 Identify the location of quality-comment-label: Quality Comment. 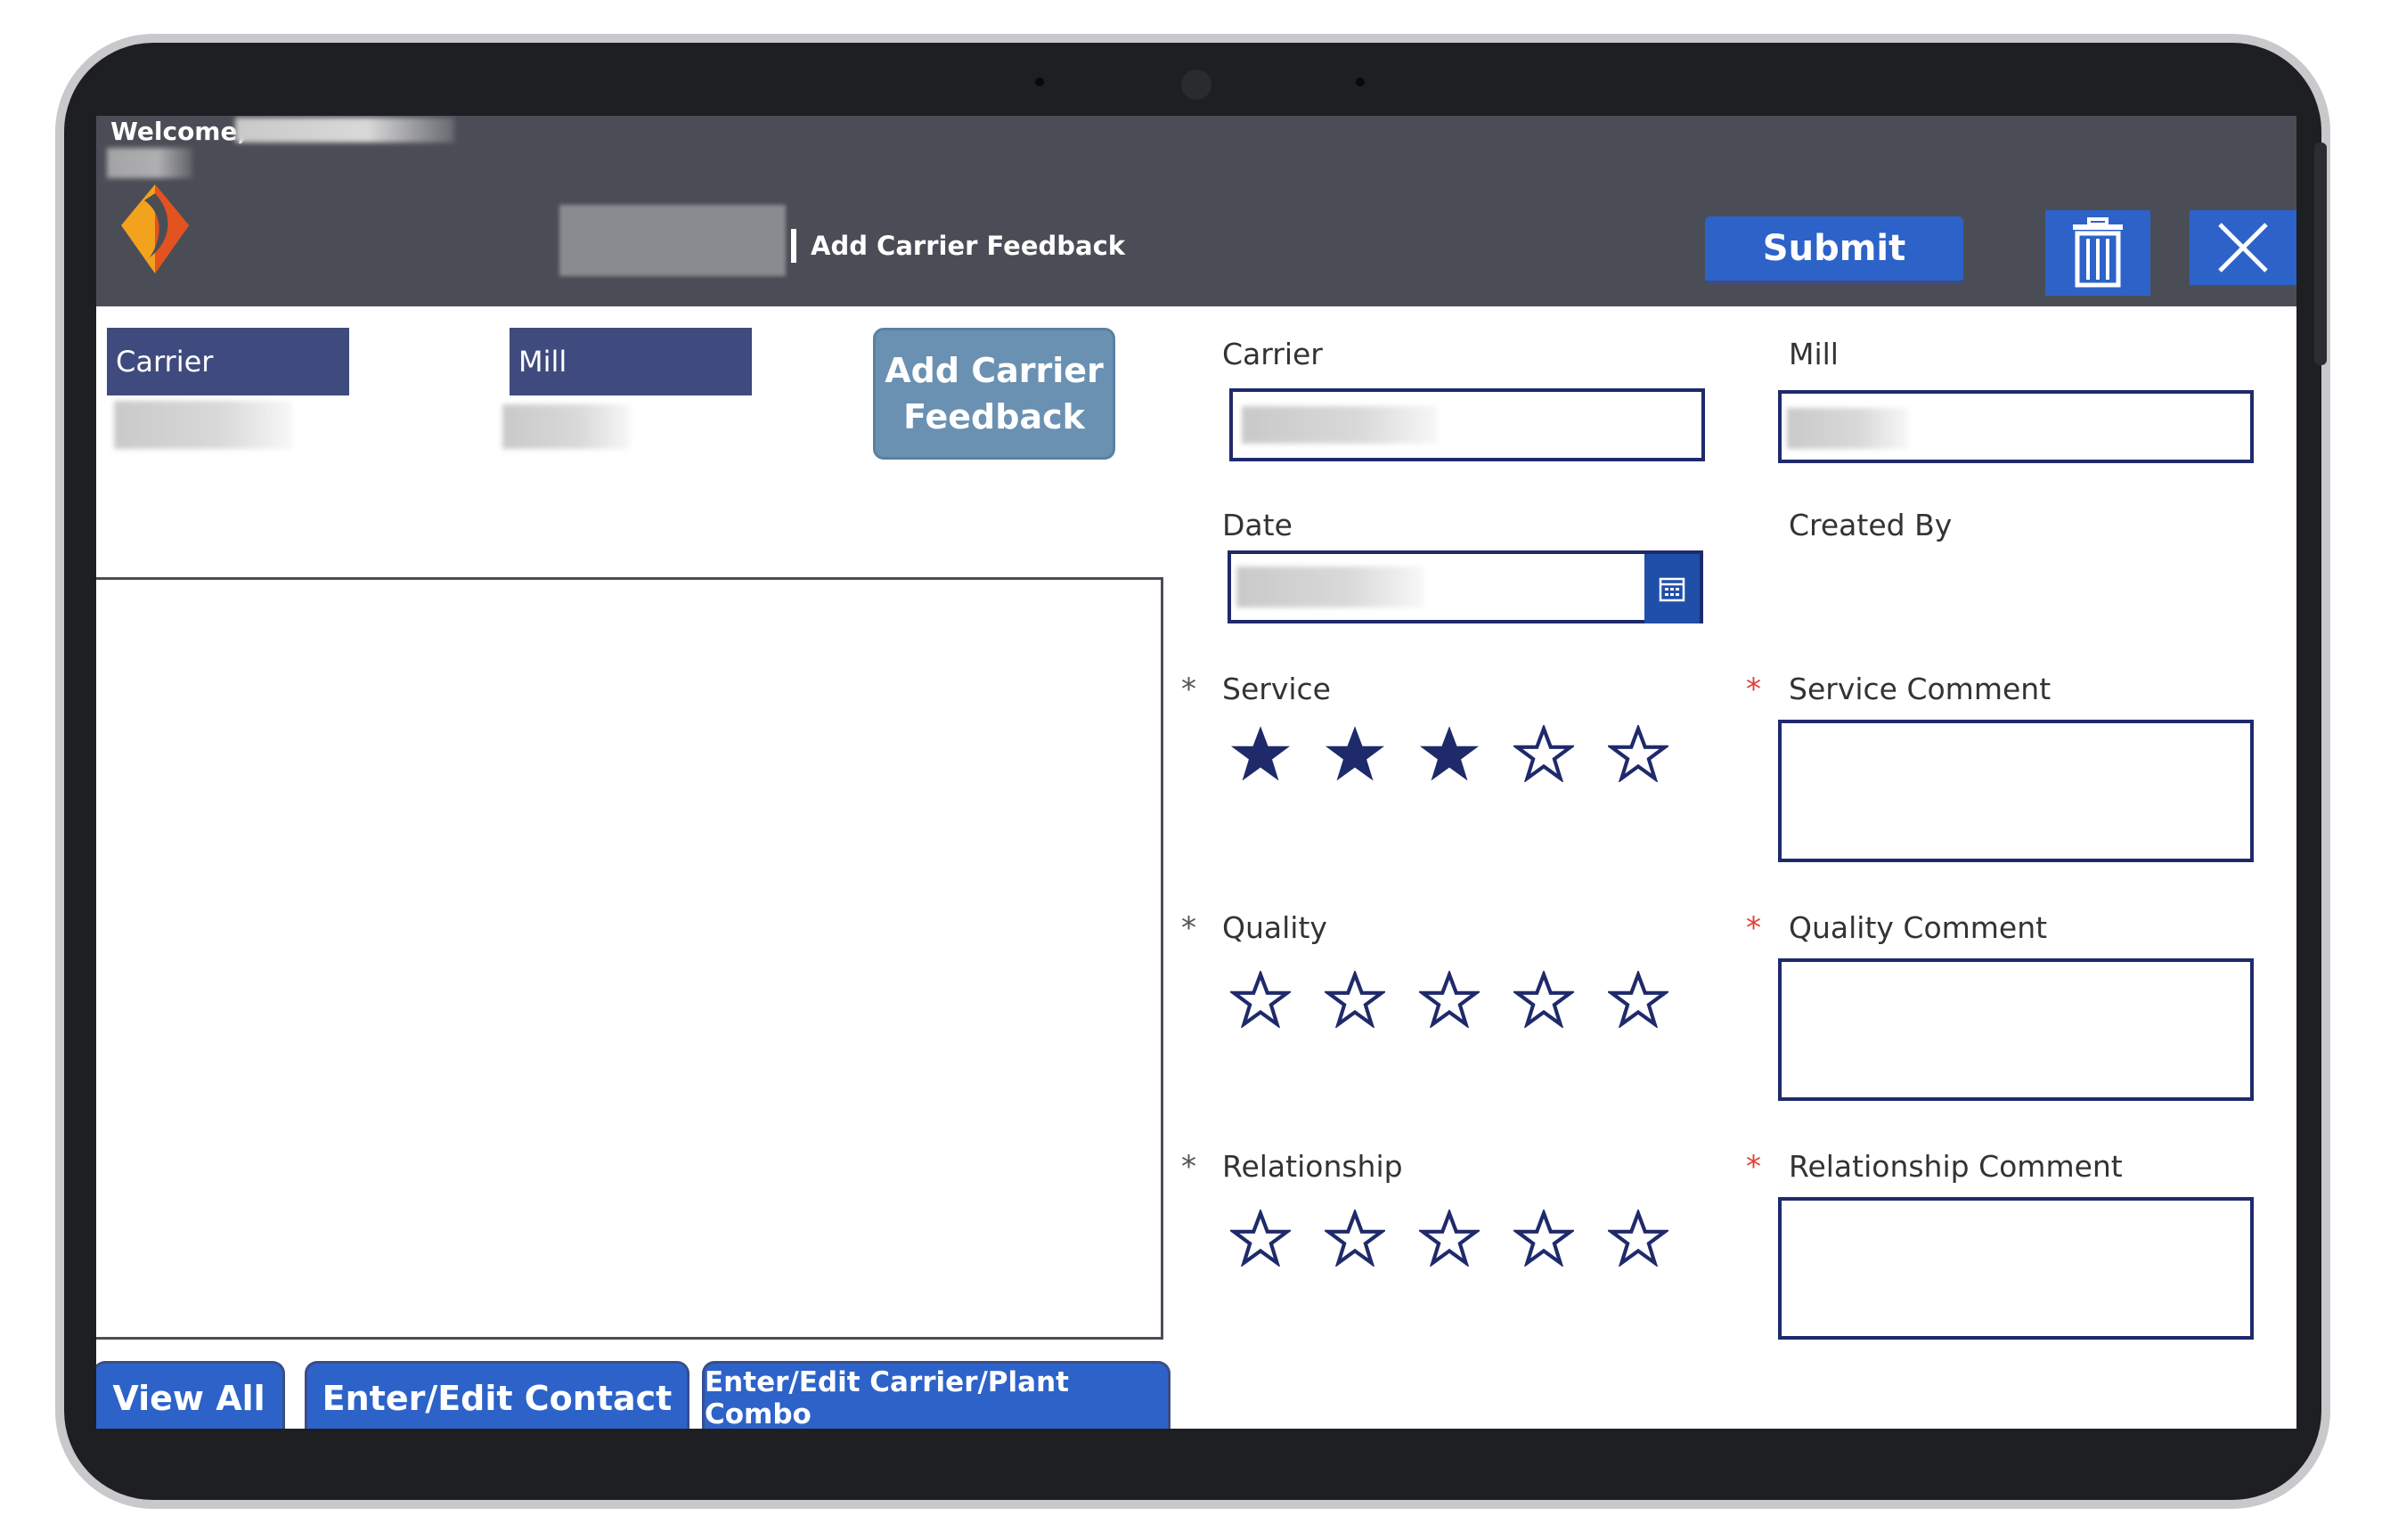
(1918, 927).